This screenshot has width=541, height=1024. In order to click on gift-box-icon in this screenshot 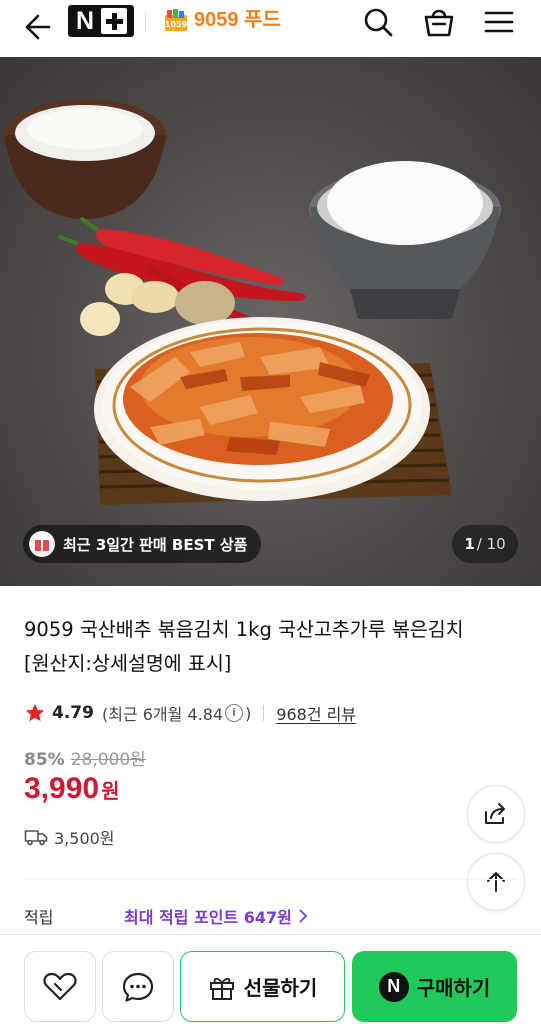, I will do `click(221, 988)`.